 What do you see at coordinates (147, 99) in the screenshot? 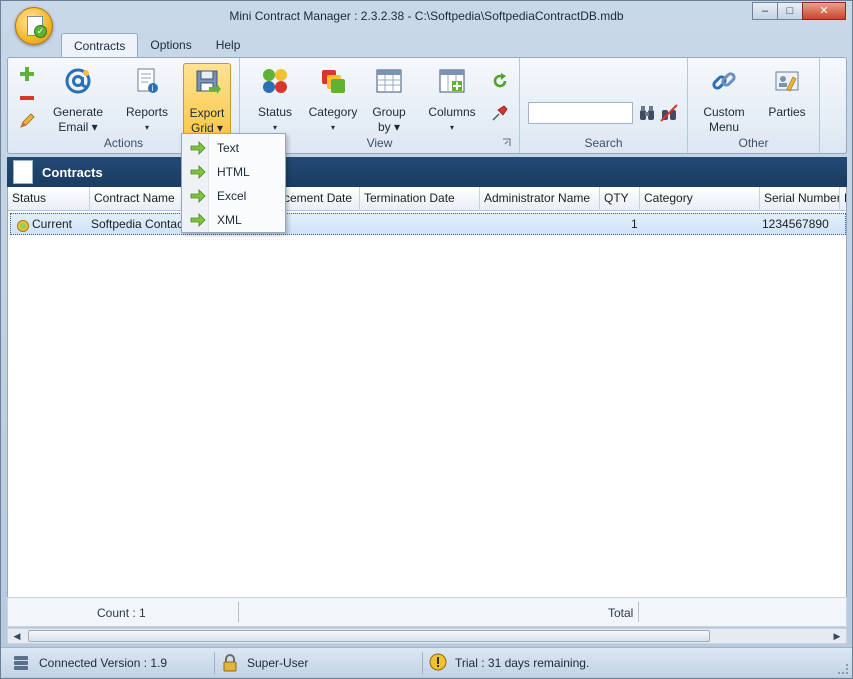
I see `reports-button: i Reports ▾` at bounding box center [147, 99].